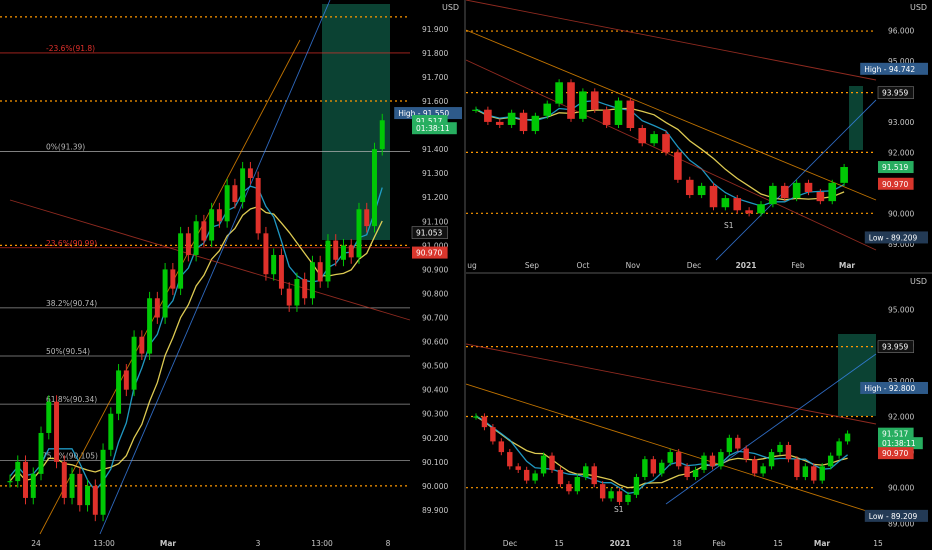  Describe the element at coordinates (918, 281) in the screenshot. I see `bottom-right-currency-label: USD` at that location.